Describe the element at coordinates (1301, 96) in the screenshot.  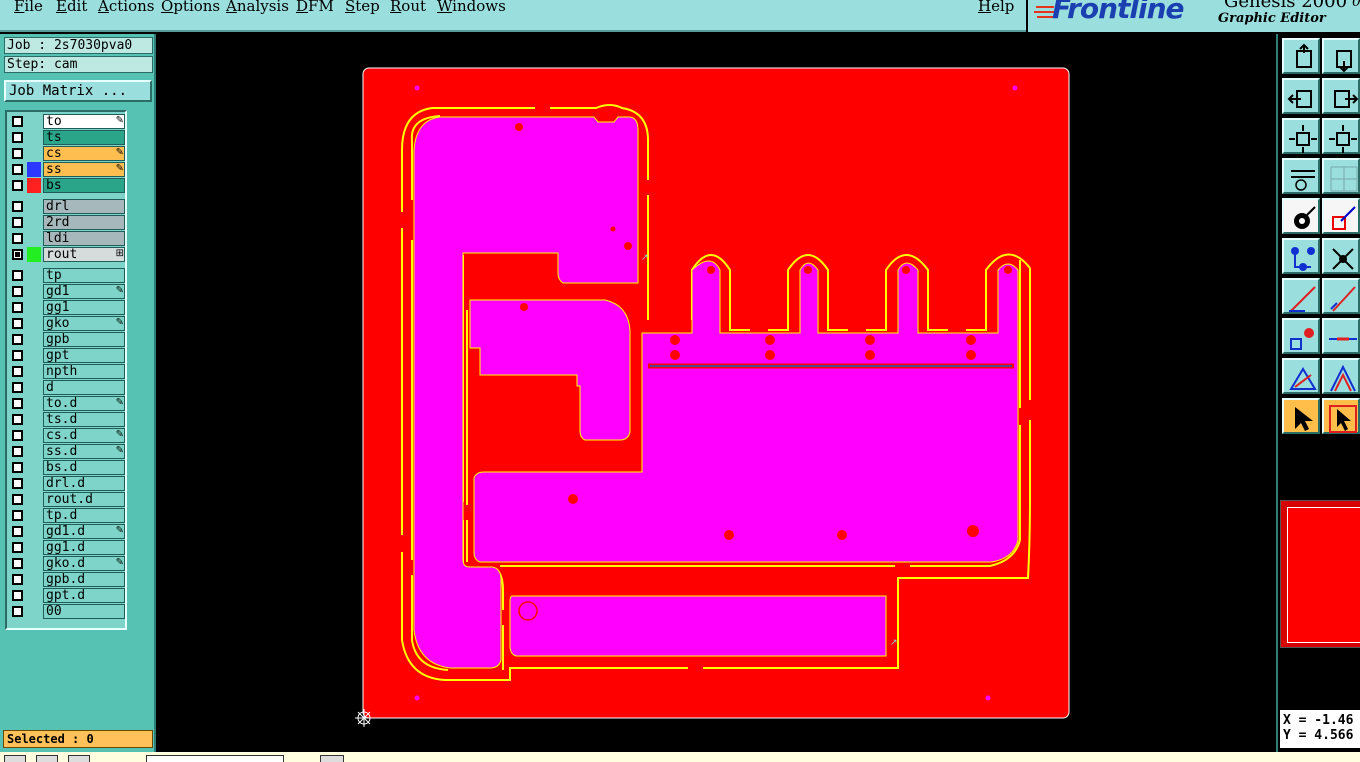
I see `pan-left-button` at that location.